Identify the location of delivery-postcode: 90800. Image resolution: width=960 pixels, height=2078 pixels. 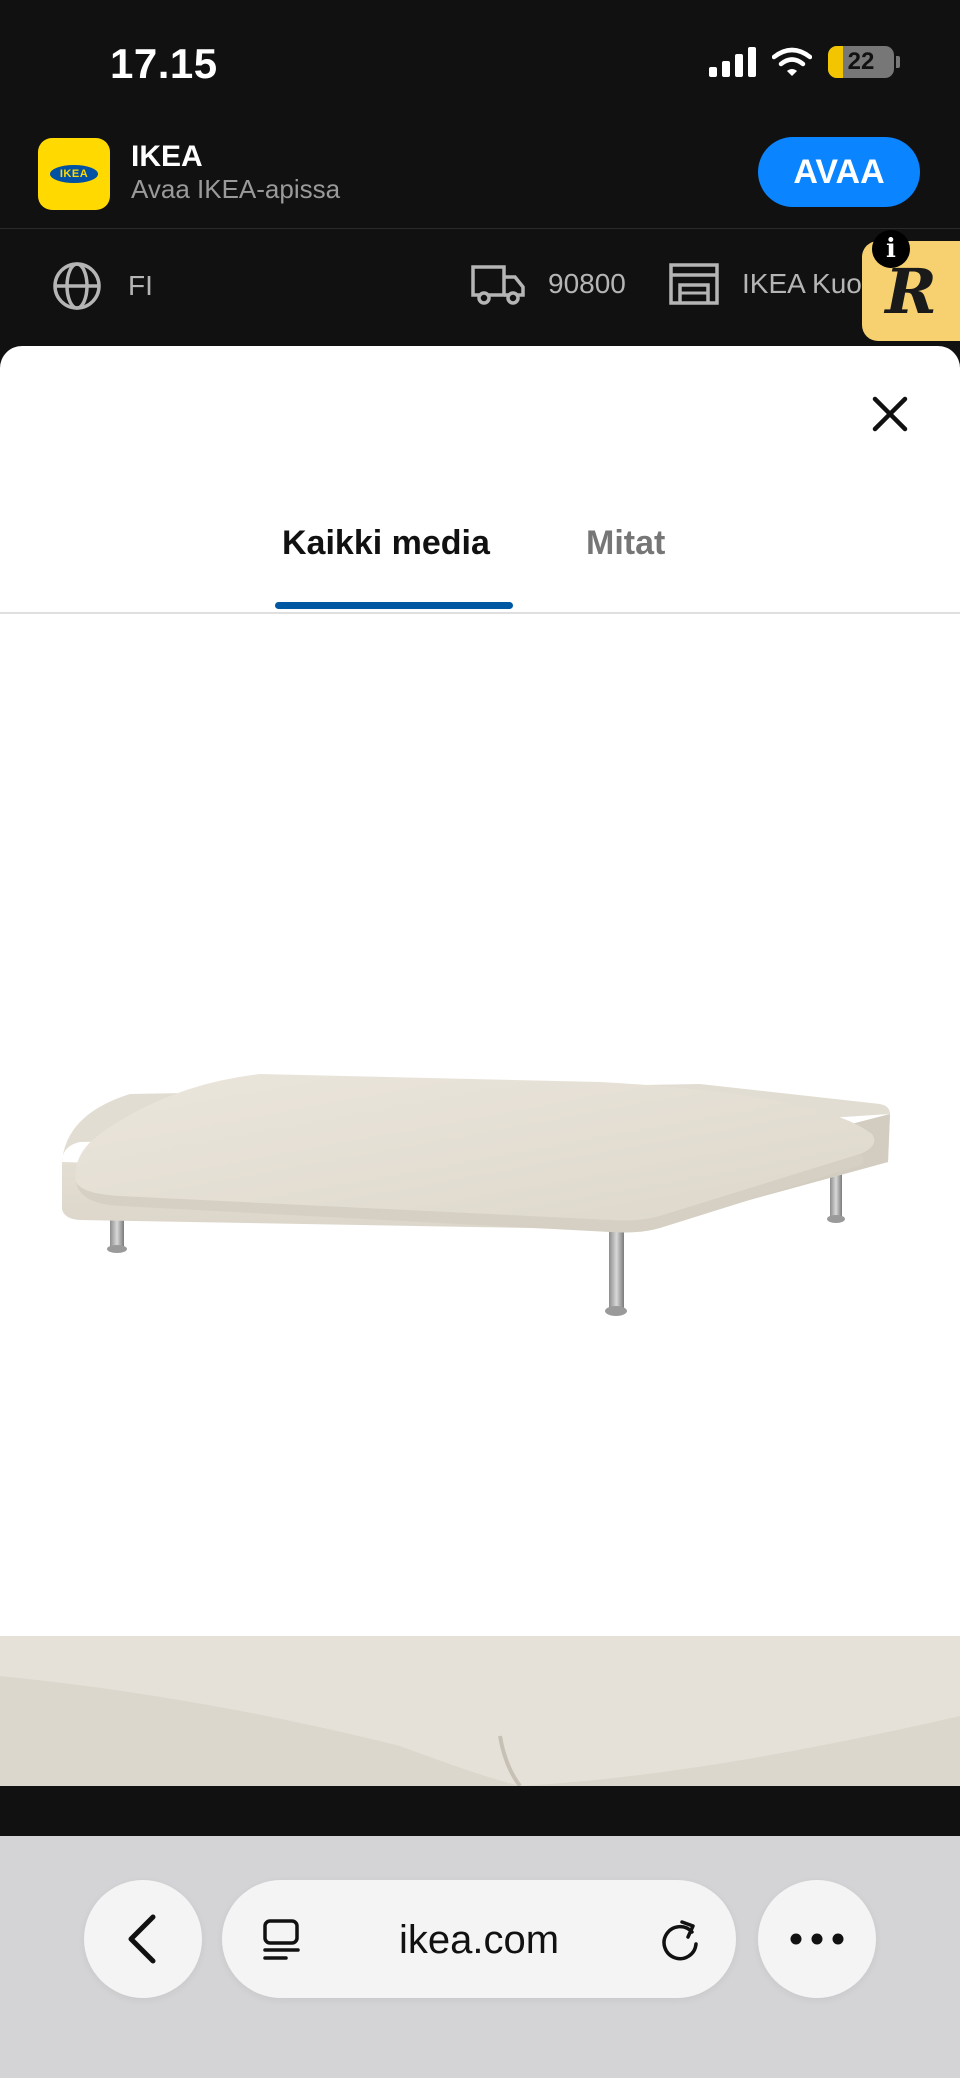
(548, 284).